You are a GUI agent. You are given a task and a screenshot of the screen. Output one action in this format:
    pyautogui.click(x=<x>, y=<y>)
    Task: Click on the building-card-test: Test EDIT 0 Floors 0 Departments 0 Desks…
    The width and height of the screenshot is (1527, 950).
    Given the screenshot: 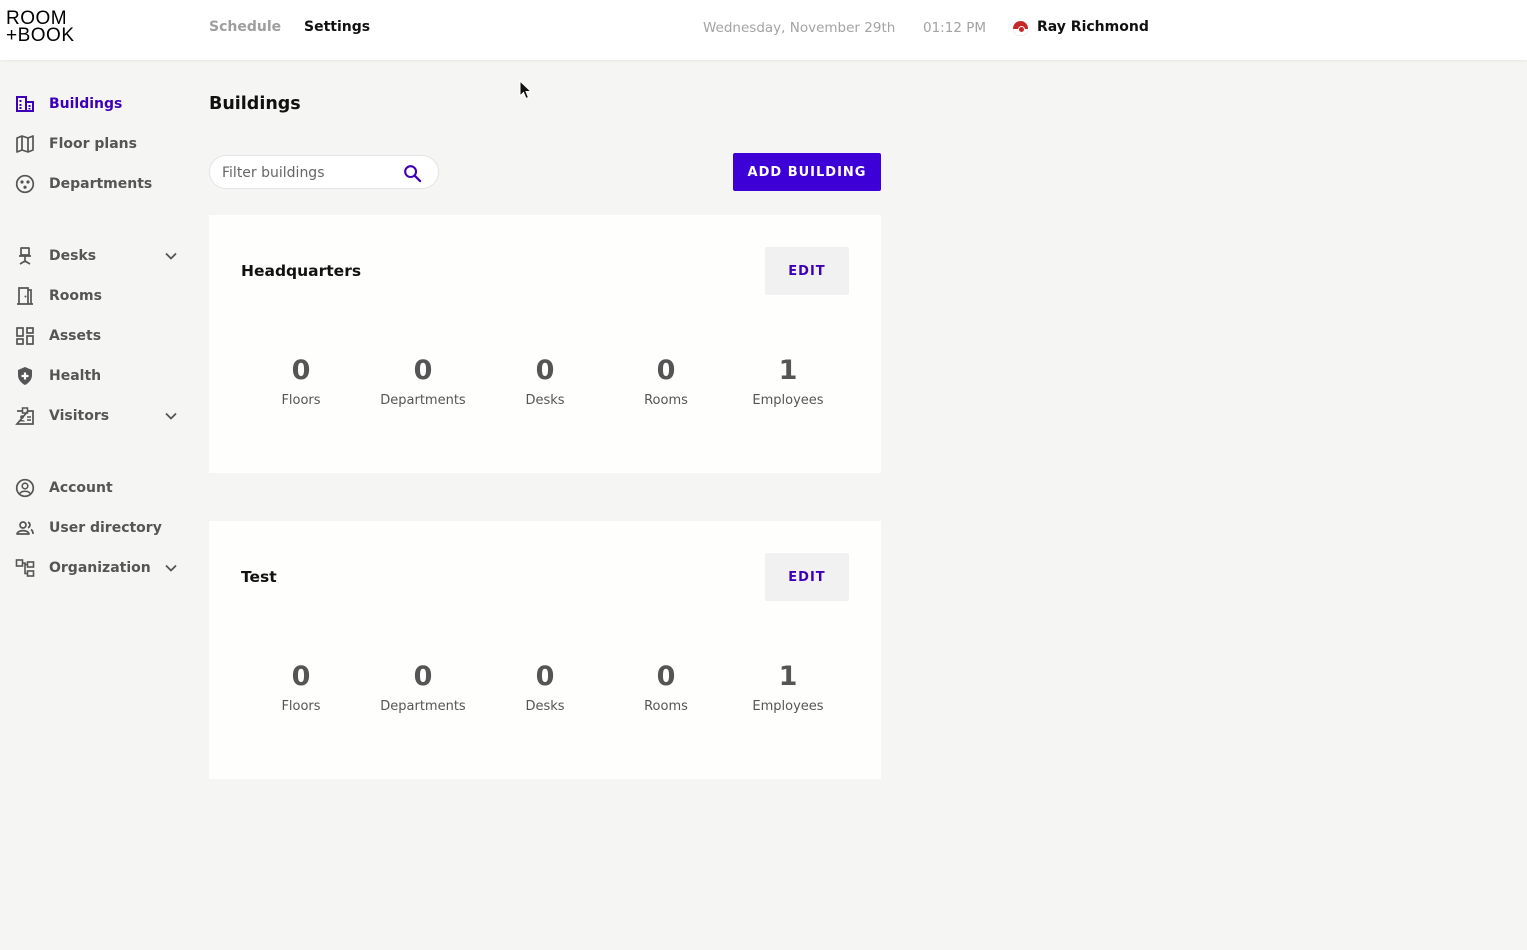 What is the action you would take?
    pyautogui.click(x=545, y=650)
    